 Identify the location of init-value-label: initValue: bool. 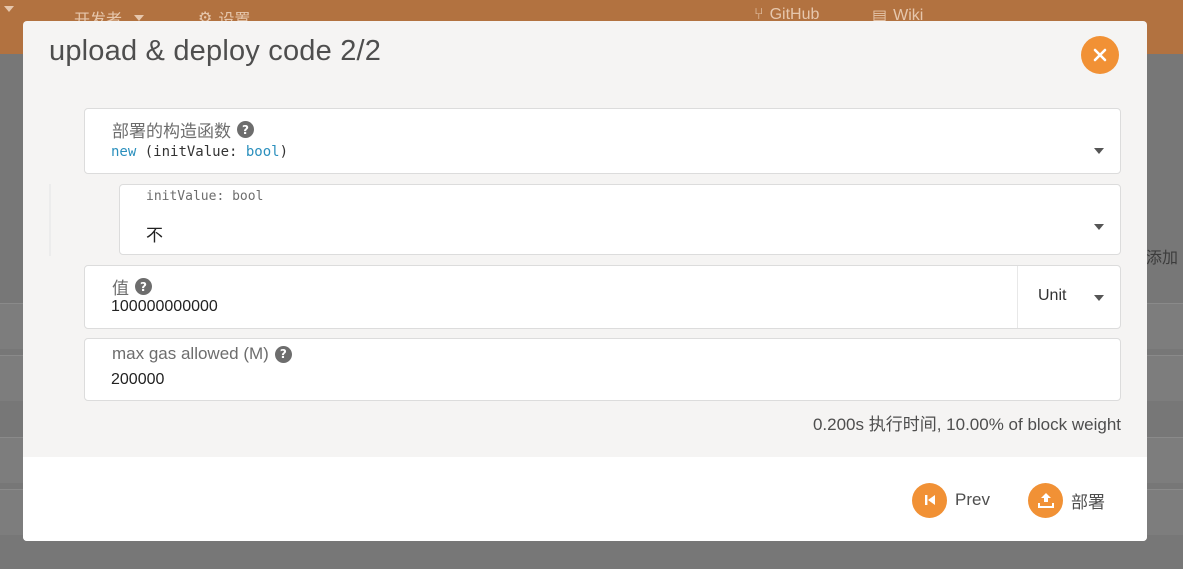
(205, 196).